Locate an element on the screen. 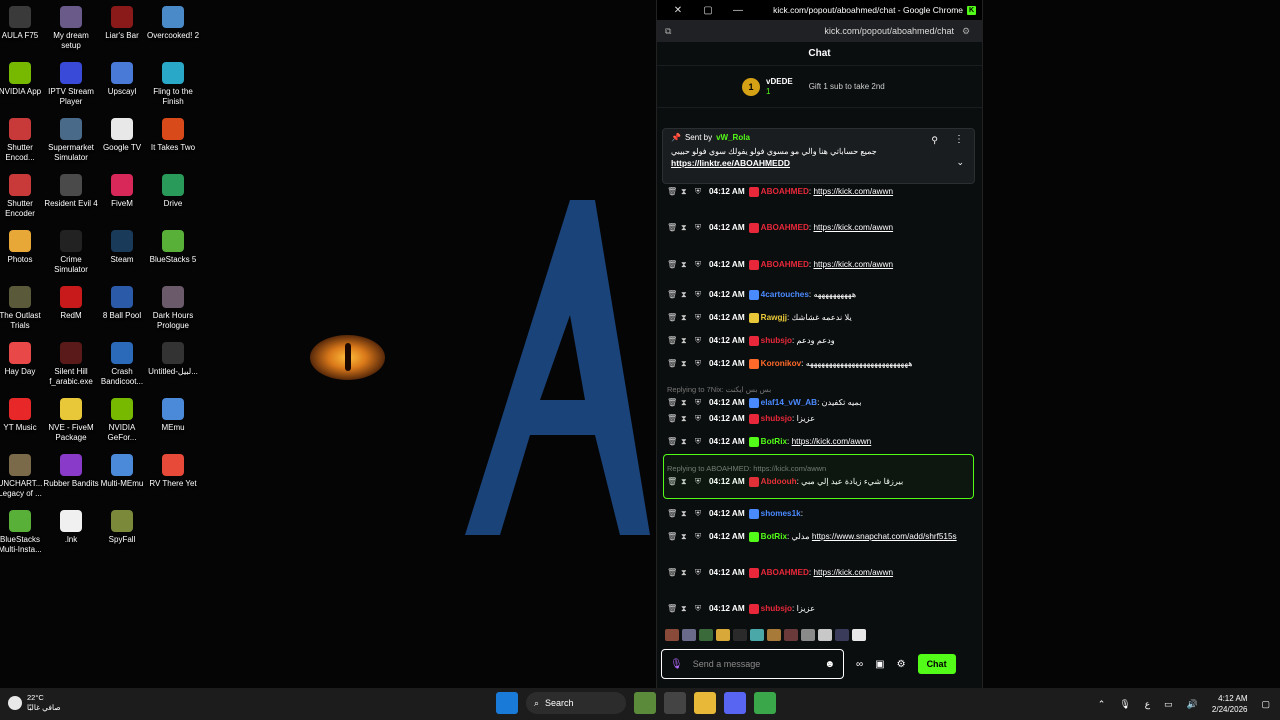 The height and width of the screenshot is (720, 1280). file-explorer-icon is located at coordinates (705, 703).